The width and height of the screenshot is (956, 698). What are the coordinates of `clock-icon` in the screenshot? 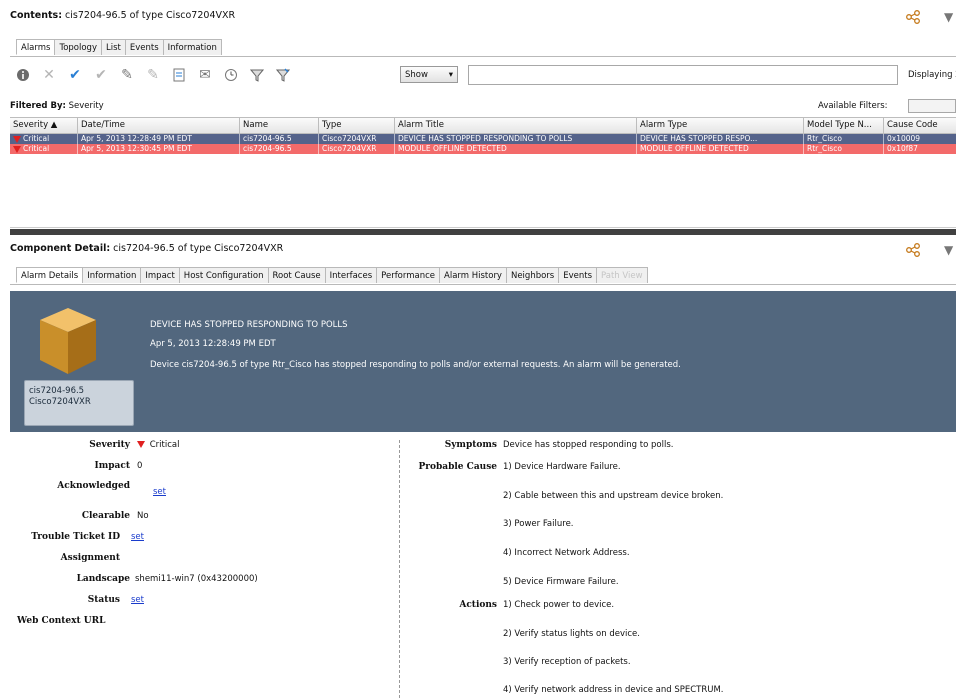 It's located at (231, 75).